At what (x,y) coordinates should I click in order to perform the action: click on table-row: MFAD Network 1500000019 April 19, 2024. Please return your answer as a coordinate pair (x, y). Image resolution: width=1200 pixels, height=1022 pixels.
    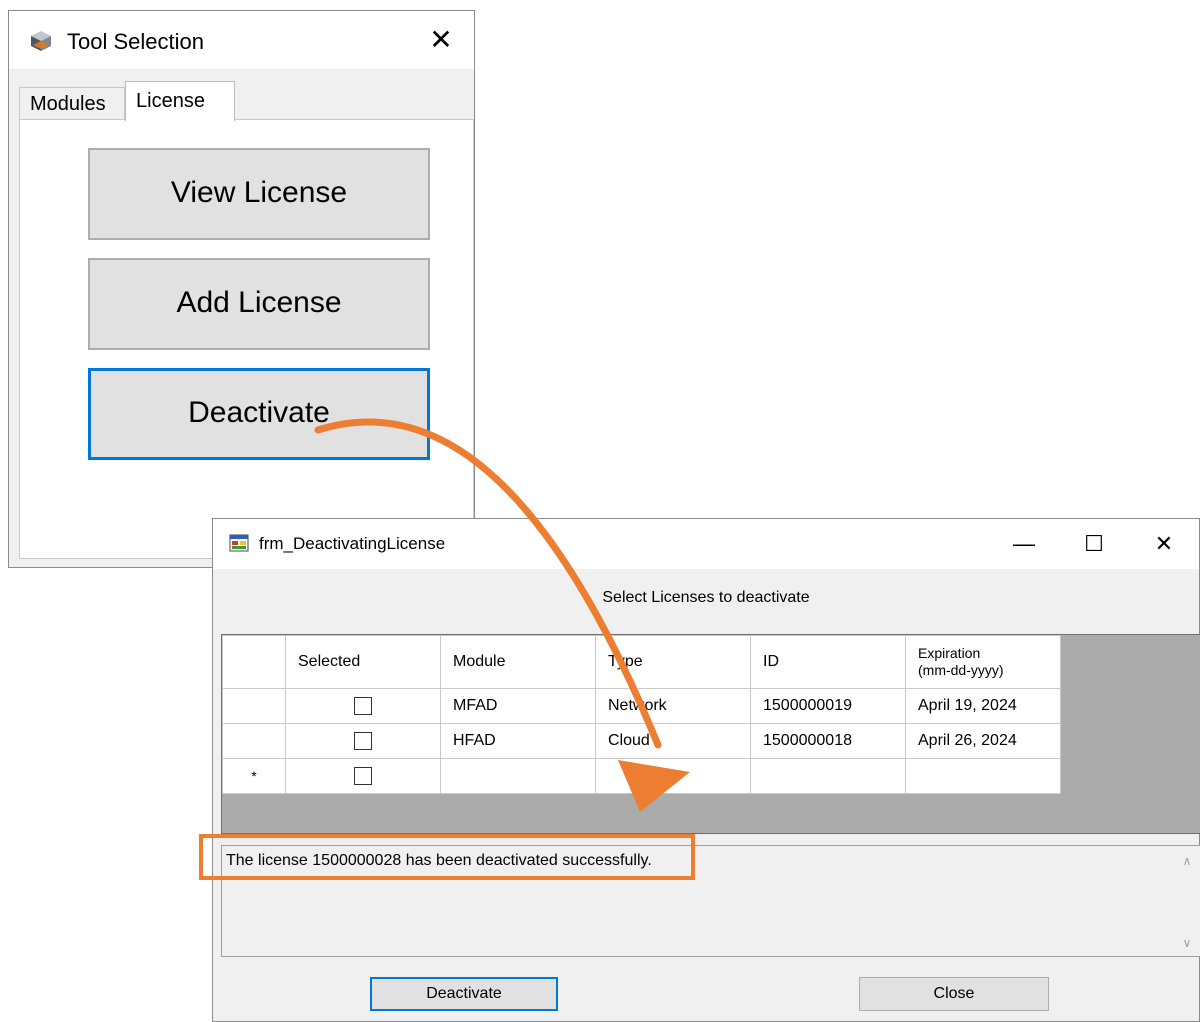
    Looking at the image, I should click on (641, 706).